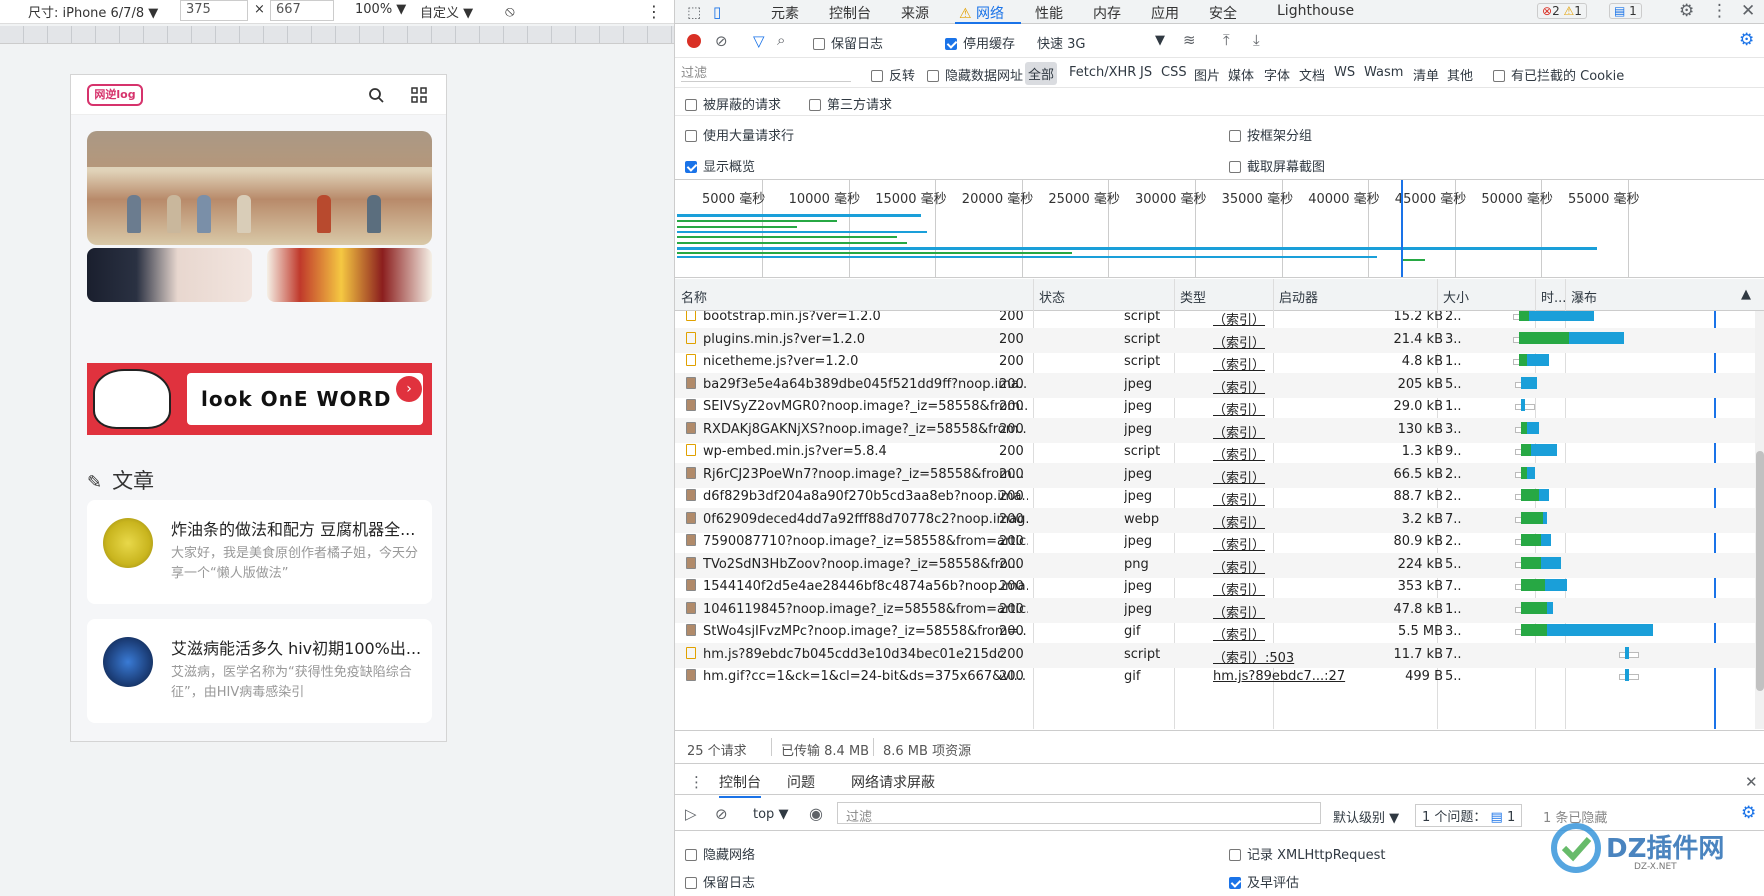 This screenshot has height=896, width=1764. Describe the element at coordinates (1315, 11) in the screenshot. I see `tab-lighthouse: Lighthouse` at that location.